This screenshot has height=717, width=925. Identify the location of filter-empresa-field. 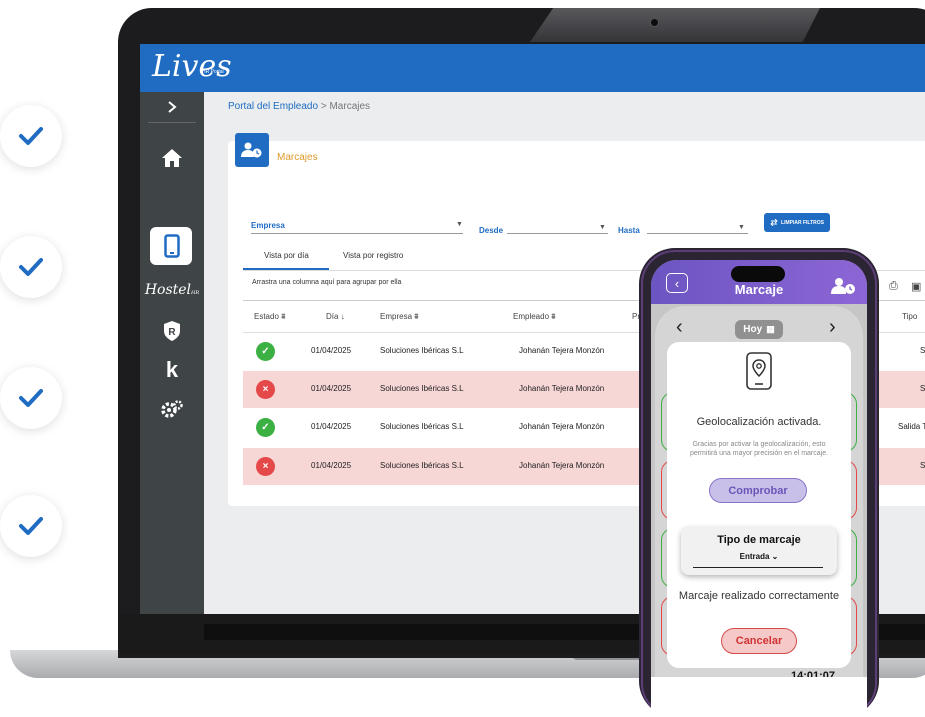
(357, 233).